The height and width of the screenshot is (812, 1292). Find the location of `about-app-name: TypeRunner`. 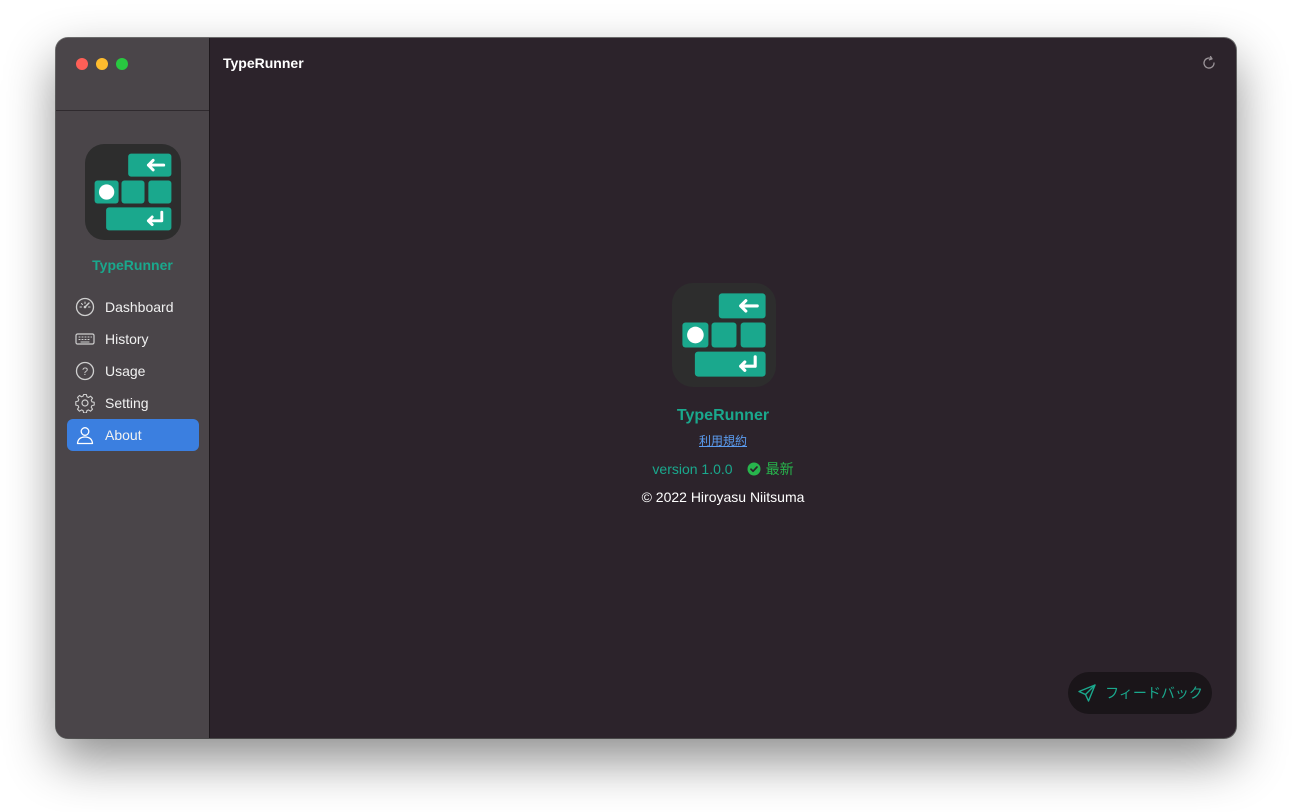

about-app-name: TypeRunner is located at coordinates (723, 415).